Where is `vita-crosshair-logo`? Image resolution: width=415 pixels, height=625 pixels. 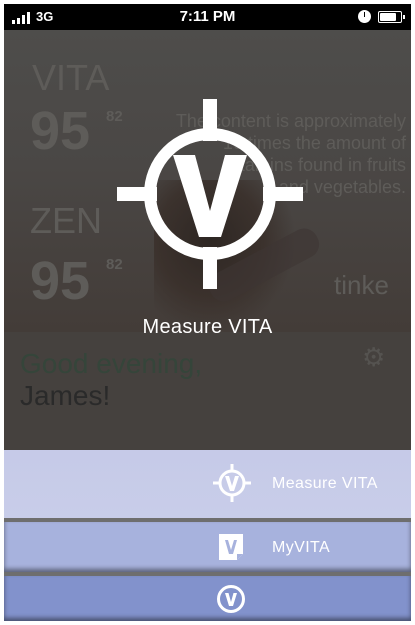
vita-crosshair-logo is located at coordinates (210, 194).